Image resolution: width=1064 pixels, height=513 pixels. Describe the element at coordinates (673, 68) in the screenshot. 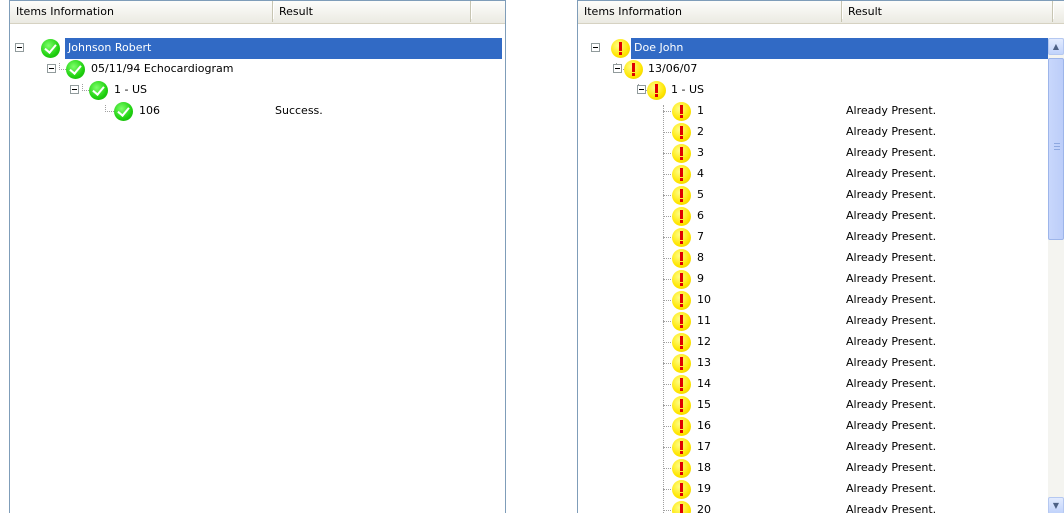

I see `study-label: 13/06/07` at that location.